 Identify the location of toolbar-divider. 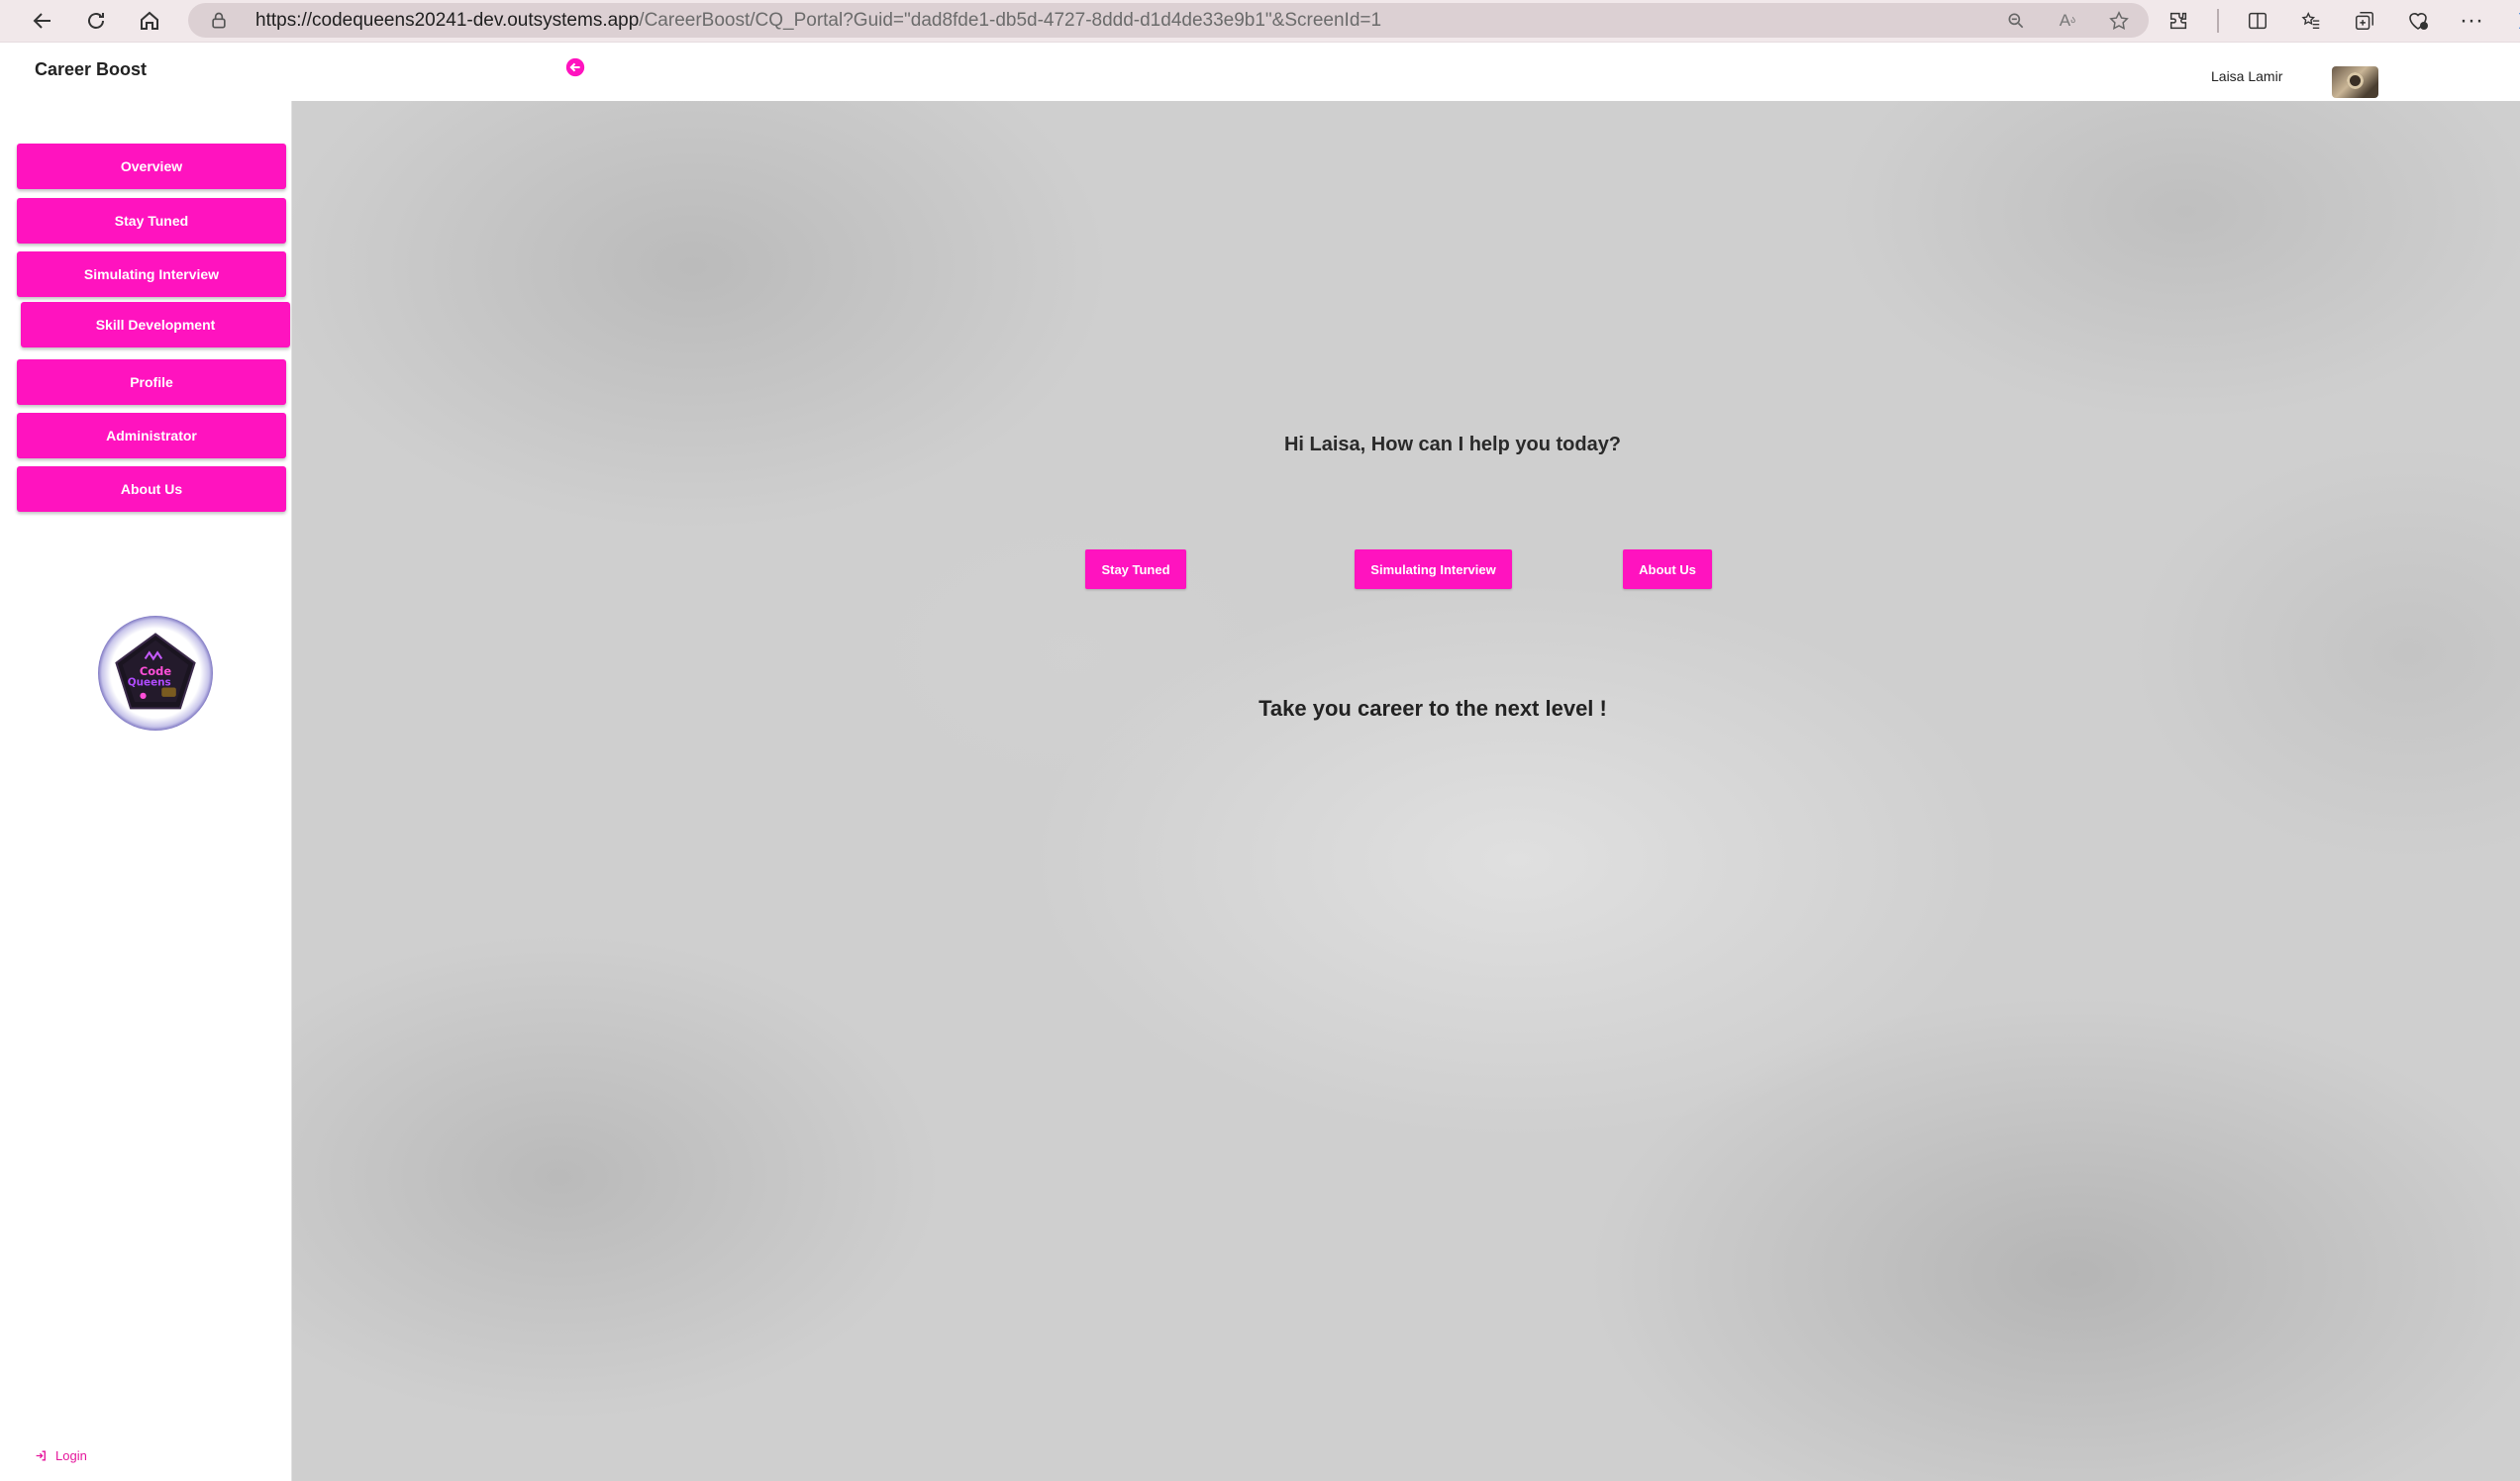
(2218, 21).